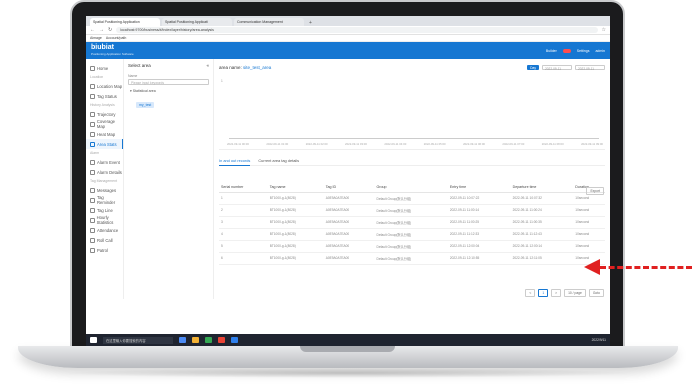 The width and height of the screenshot is (695, 391). I want to click on column-header: Tag name, so click(295, 187).